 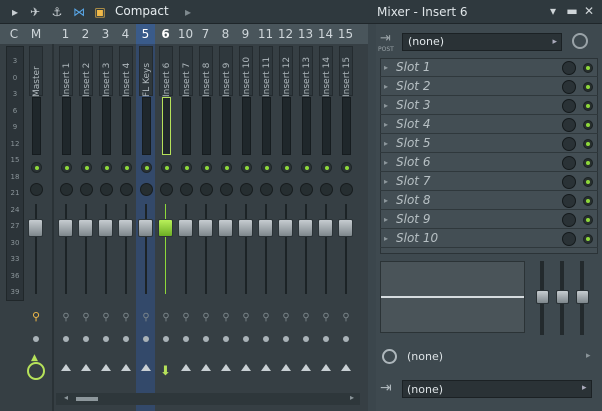 What do you see at coordinates (165, 227) in the screenshot?
I see `mixer-strip: Insert 6 ⚲` at bounding box center [165, 227].